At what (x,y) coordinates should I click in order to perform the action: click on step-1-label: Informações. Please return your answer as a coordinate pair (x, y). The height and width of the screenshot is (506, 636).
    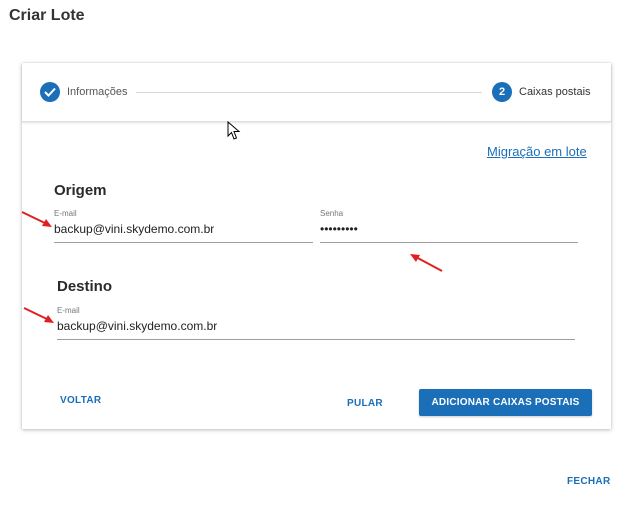
    Looking at the image, I should click on (97, 92).